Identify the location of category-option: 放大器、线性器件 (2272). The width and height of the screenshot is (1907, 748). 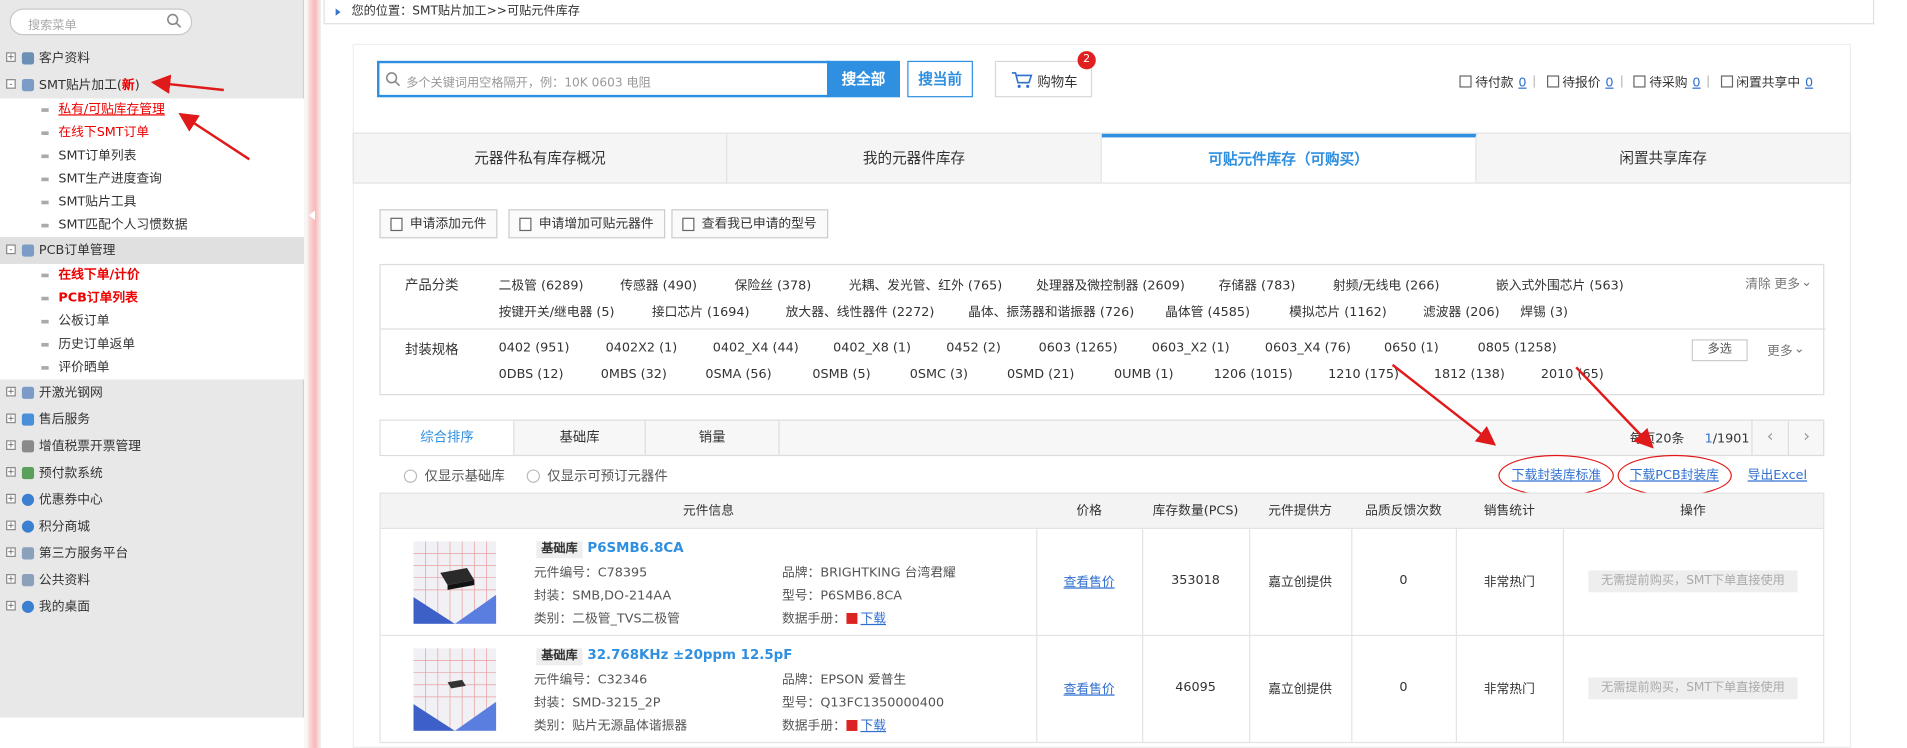
(860, 312).